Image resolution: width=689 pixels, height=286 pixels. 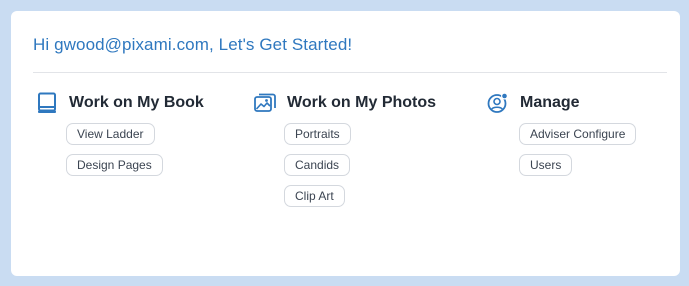 I want to click on chip-list: View Ladder Design Pages, so click(x=135, y=149).